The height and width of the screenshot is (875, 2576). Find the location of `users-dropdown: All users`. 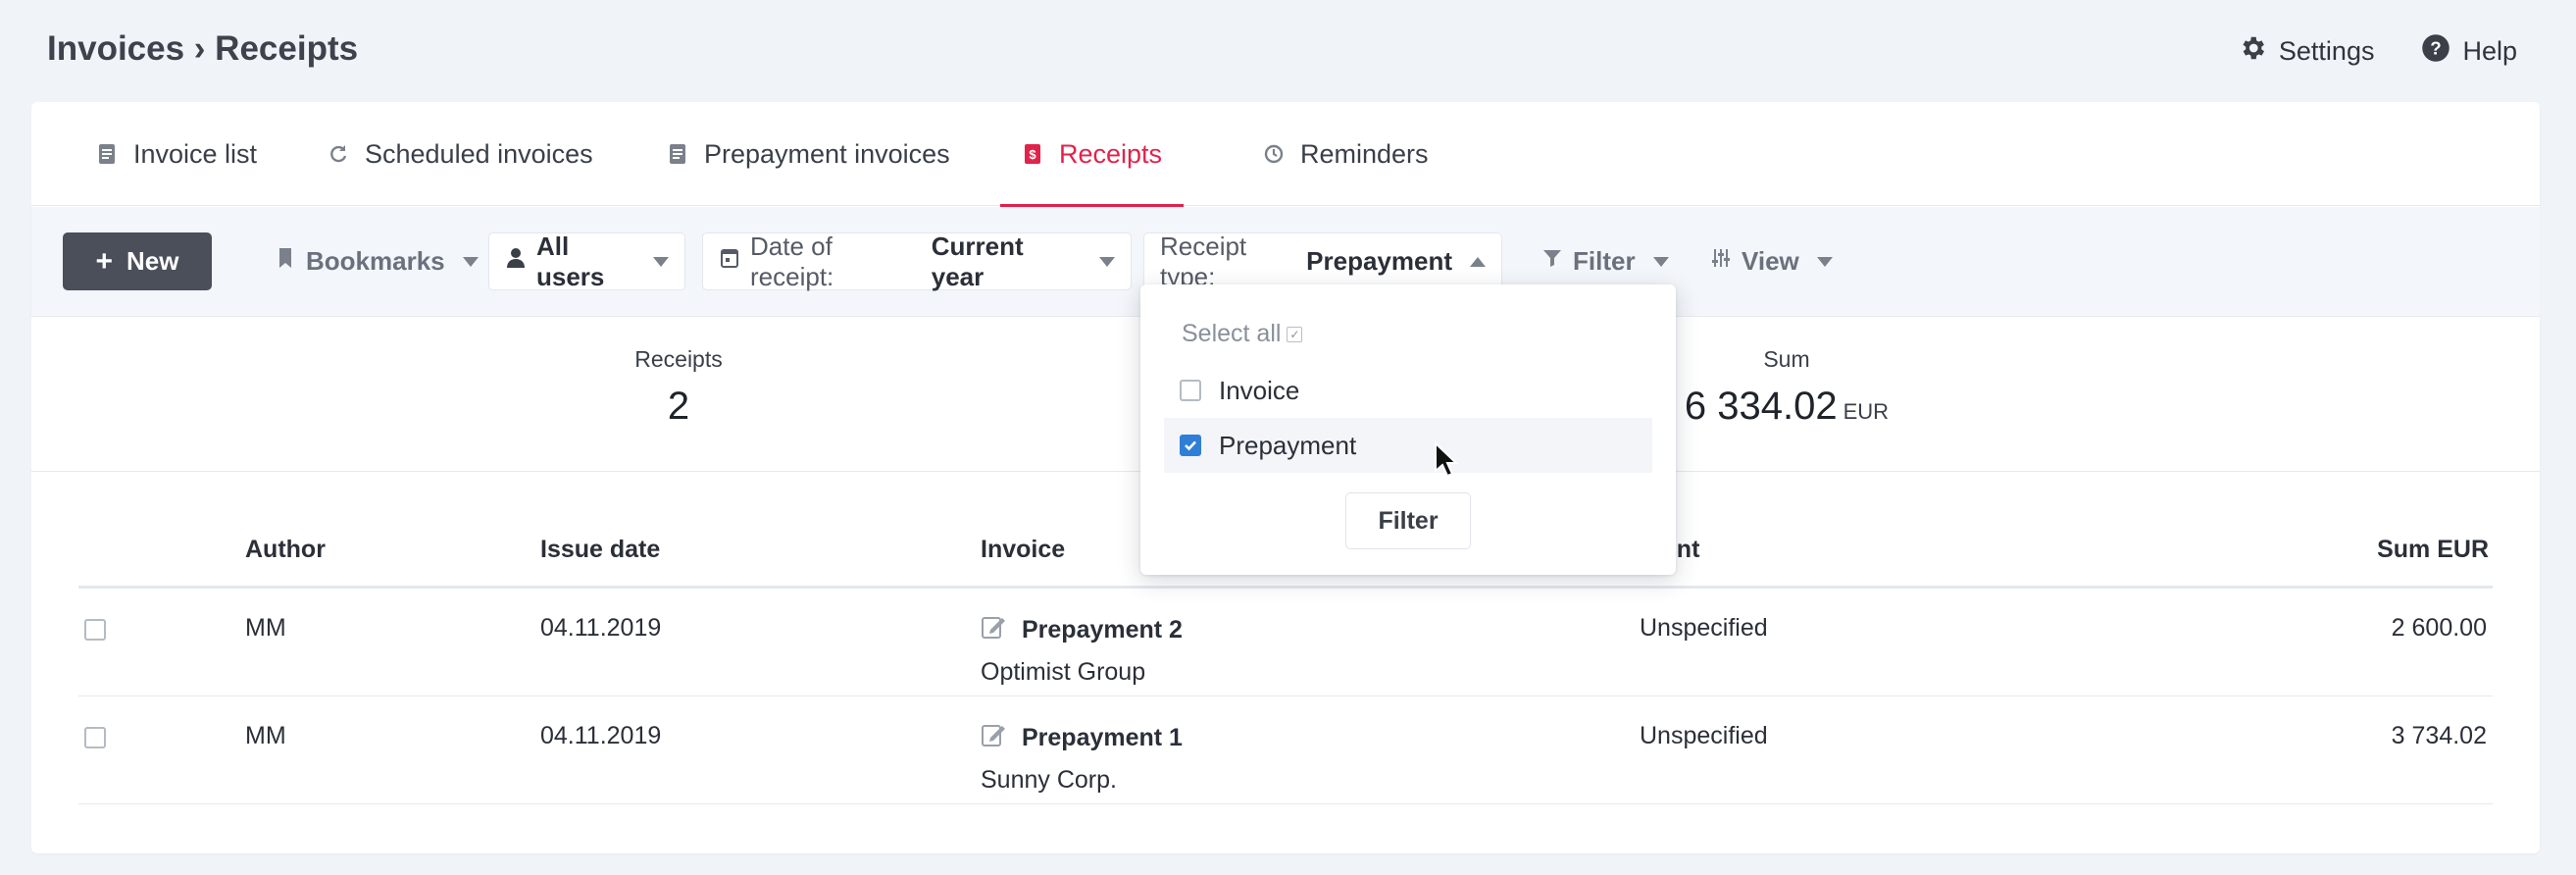

users-dropdown: All users is located at coordinates (586, 261).